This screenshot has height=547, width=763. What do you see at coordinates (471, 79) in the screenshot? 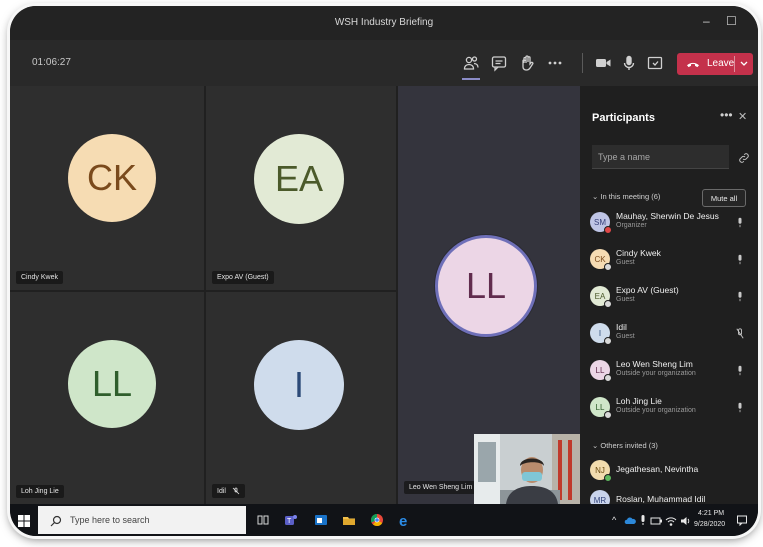
I see `active-tab-indicator` at bounding box center [471, 79].